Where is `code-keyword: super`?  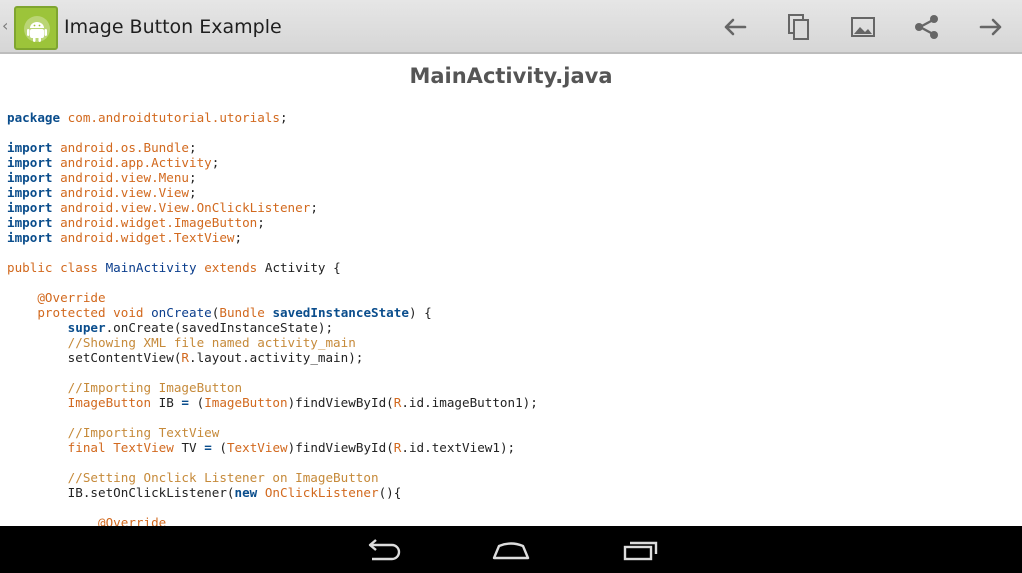 code-keyword: super is located at coordinates (86, 327).